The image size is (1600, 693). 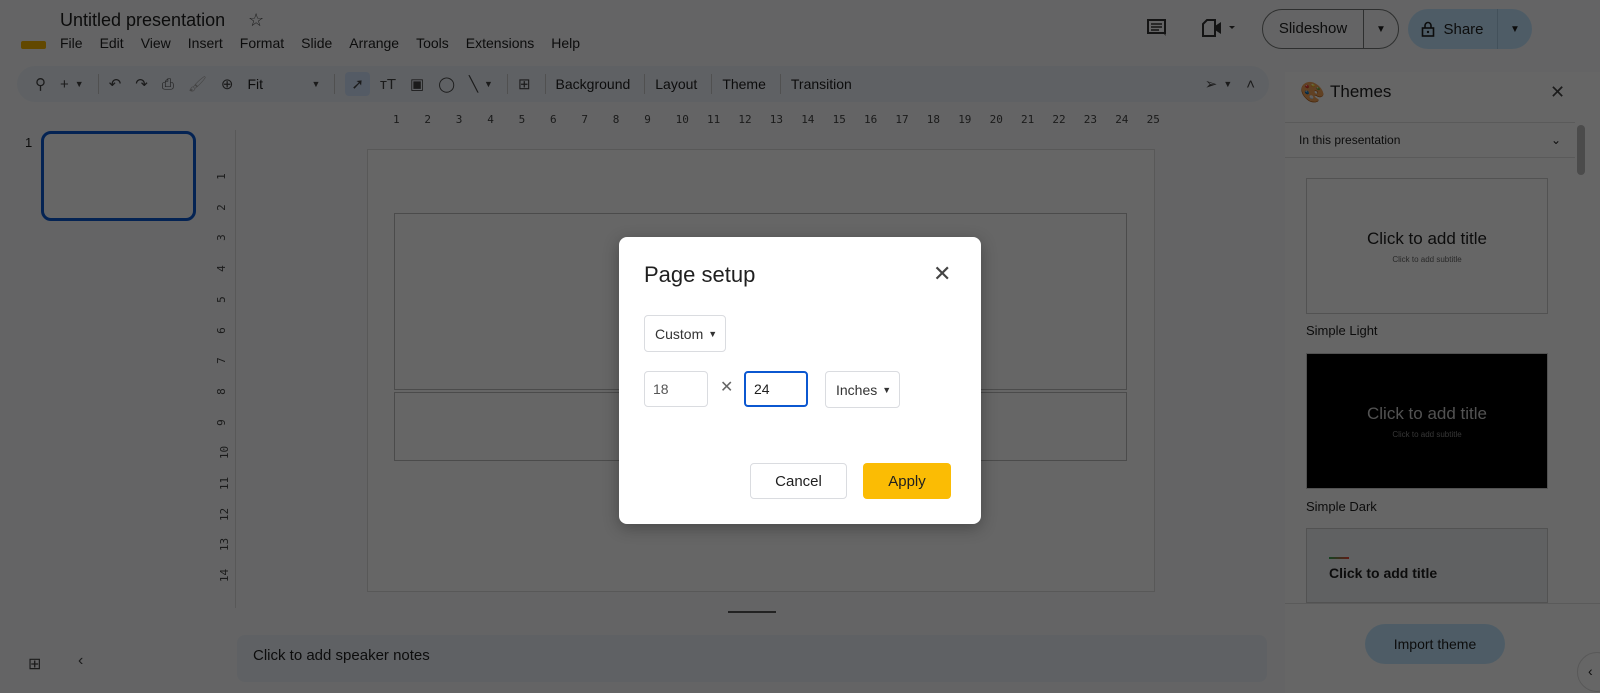 I want to click on units-select: Inches ▼, so click(x=862, y=389).